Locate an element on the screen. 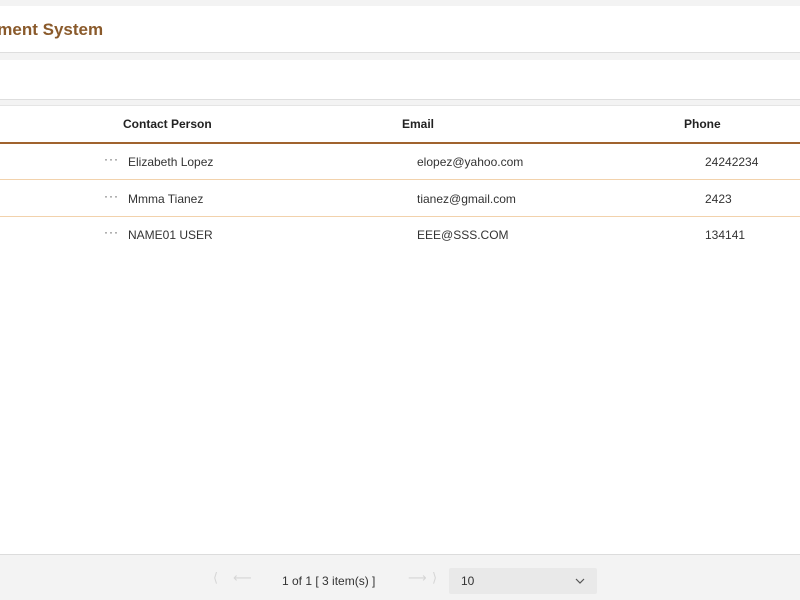  email-cell: elopez@yahoo.com is located at coordinates (470, 162).